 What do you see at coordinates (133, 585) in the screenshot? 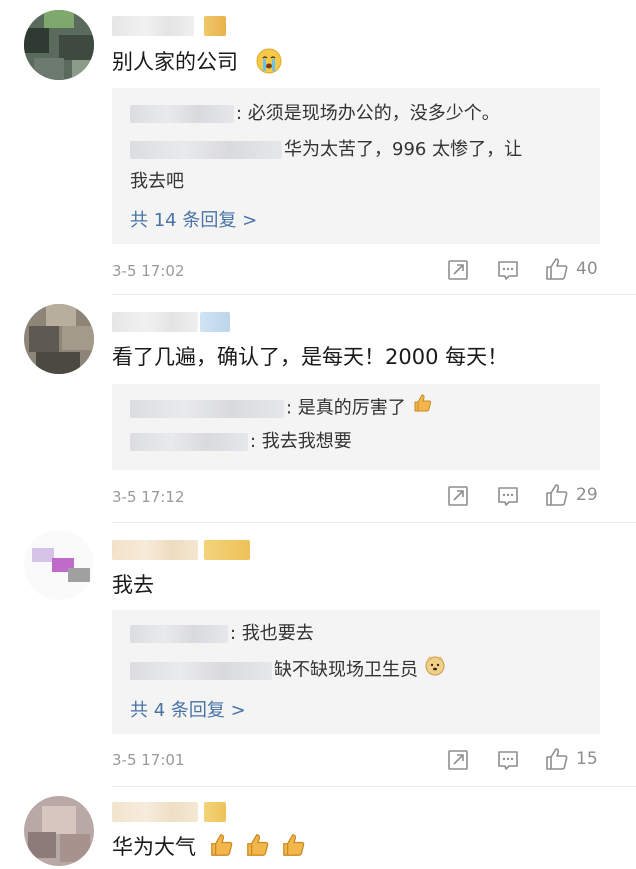
I see `comment-text: 我去` at bounding box center [133, 585].